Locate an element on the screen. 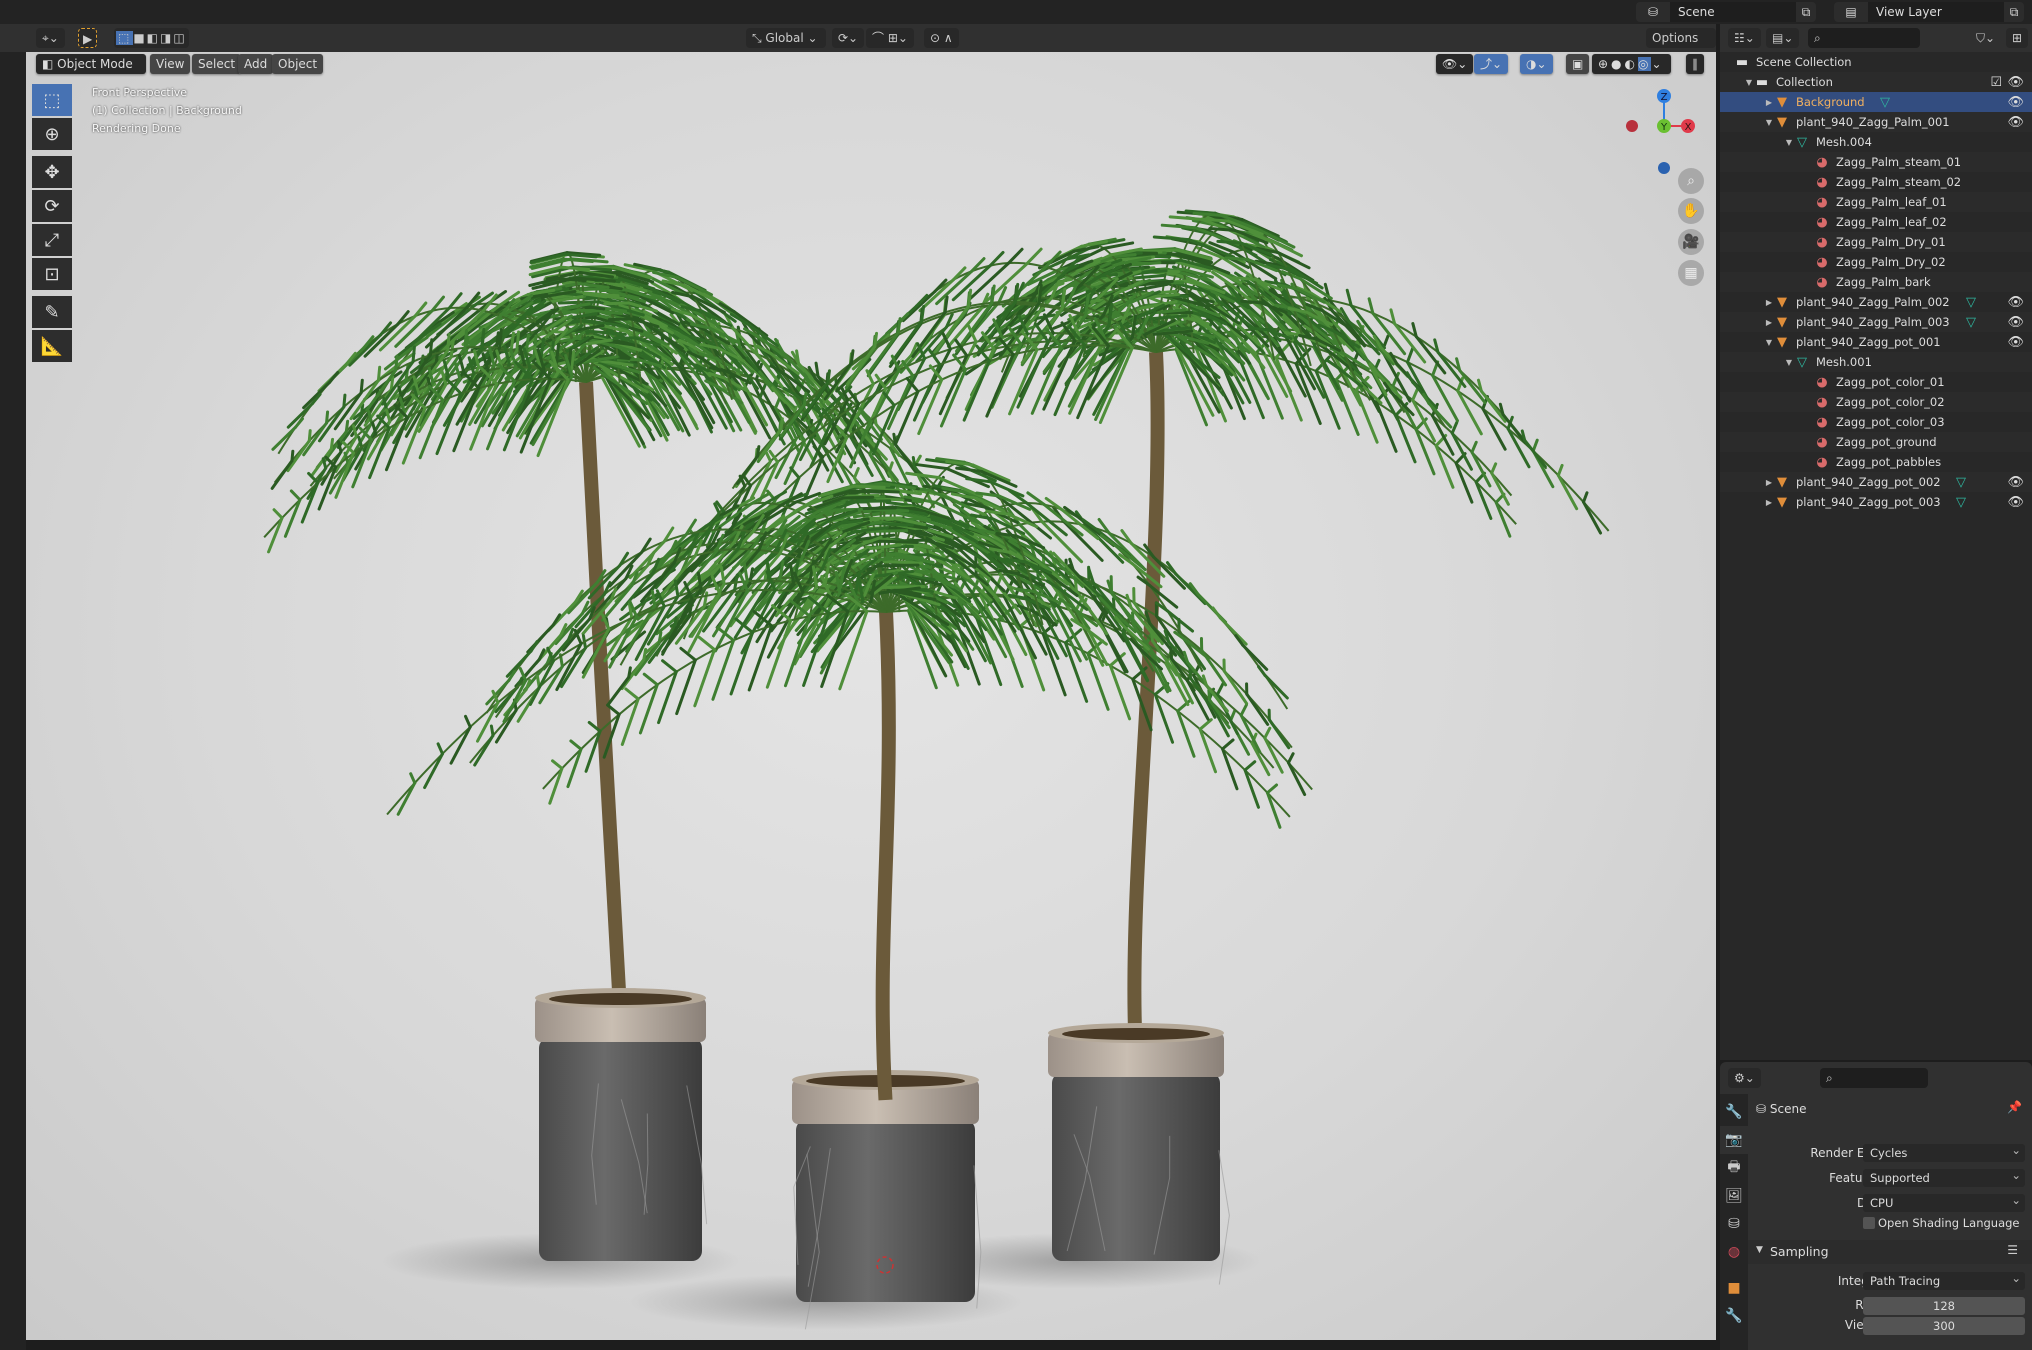 The width and height of the screenshot is (2032, 1350). outliner-row: ◕ Zagg_pot_ground is located at coordinates (1876, 442).